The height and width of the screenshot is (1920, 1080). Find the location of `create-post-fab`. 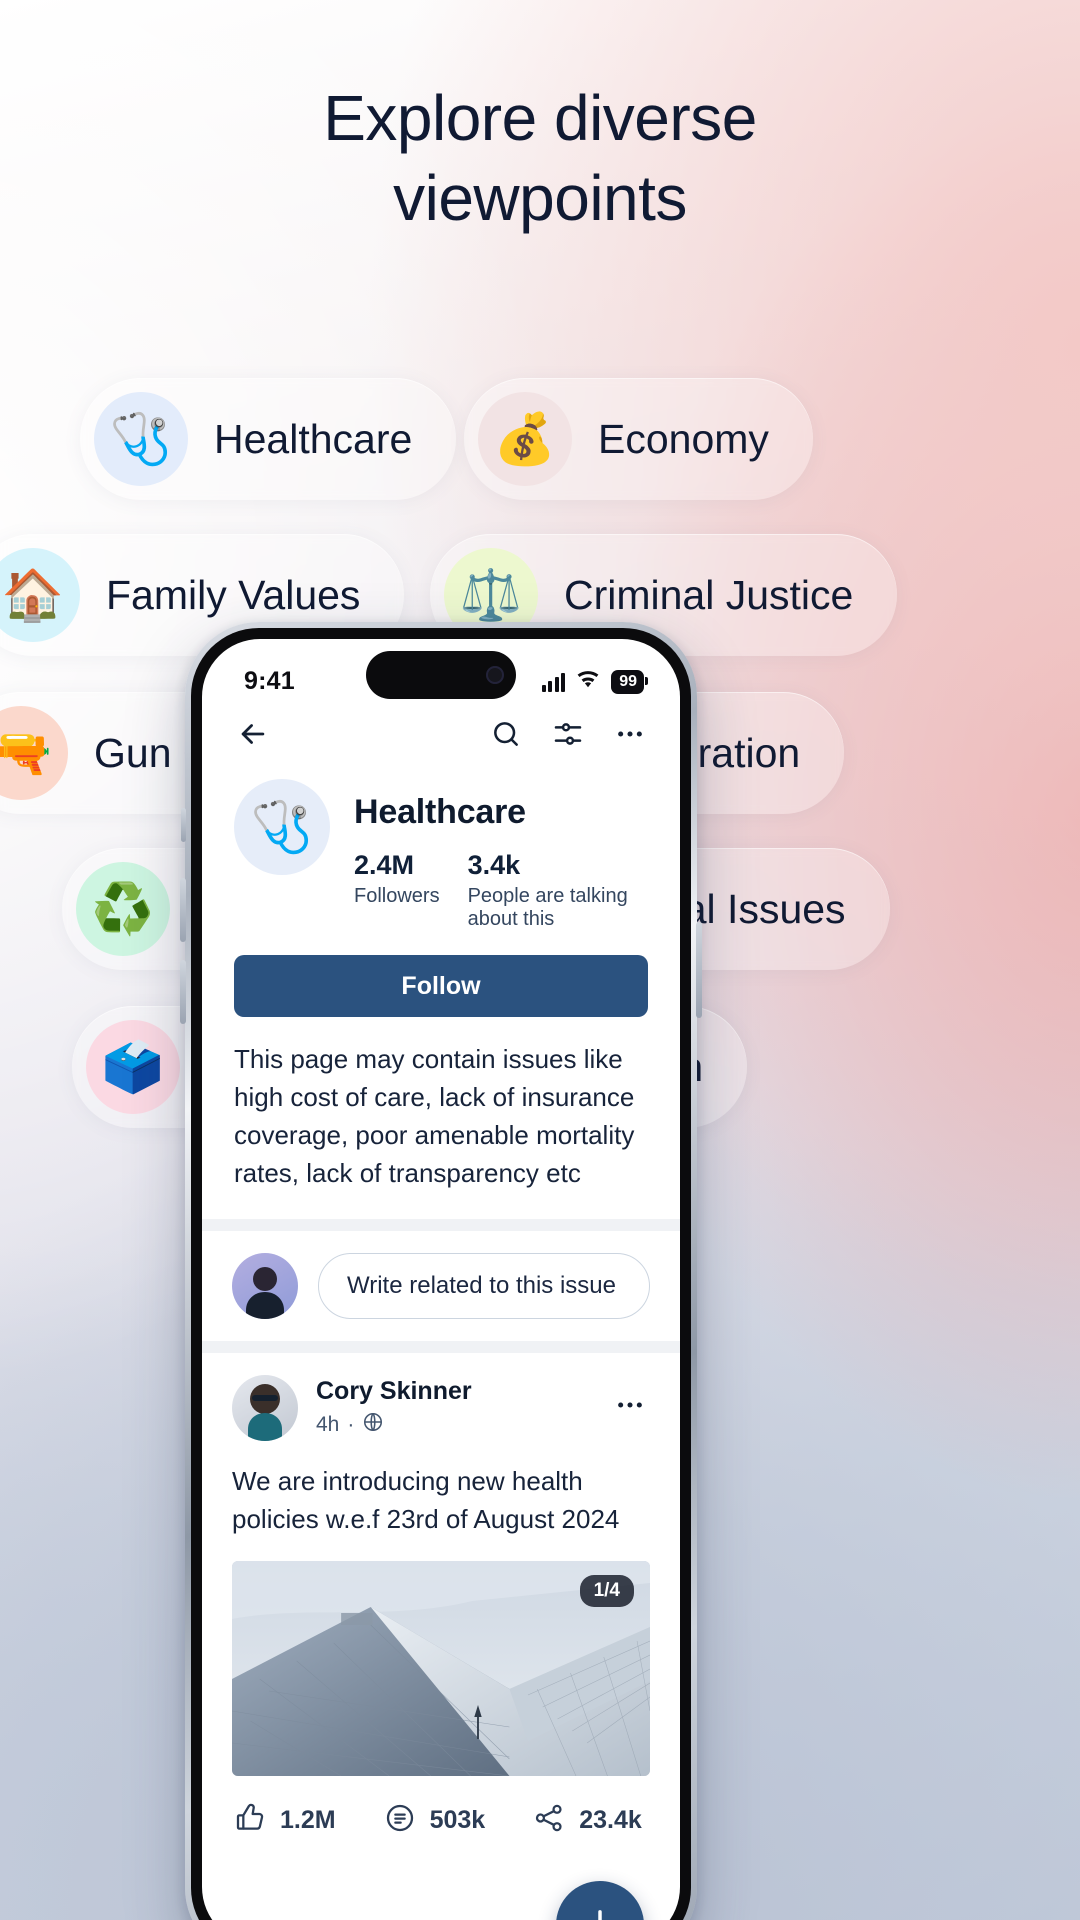

create-post-fab is located at coordinates (600, 1900).